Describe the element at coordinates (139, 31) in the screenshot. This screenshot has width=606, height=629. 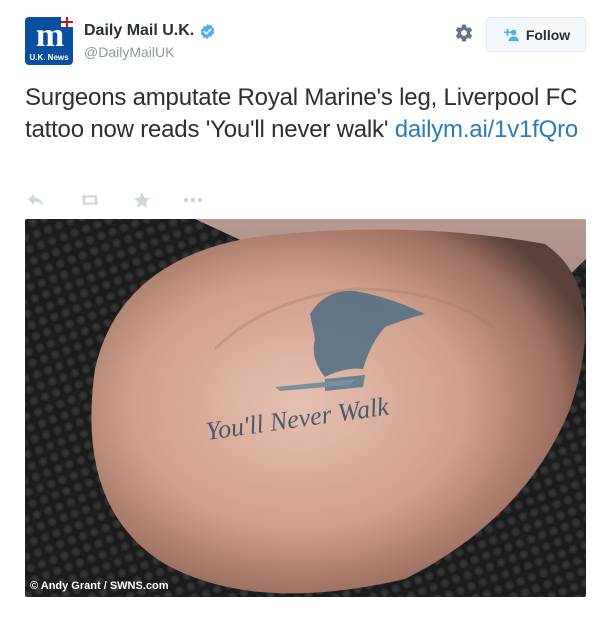
I see `display-name: Daily Mail U.K.` at that location.